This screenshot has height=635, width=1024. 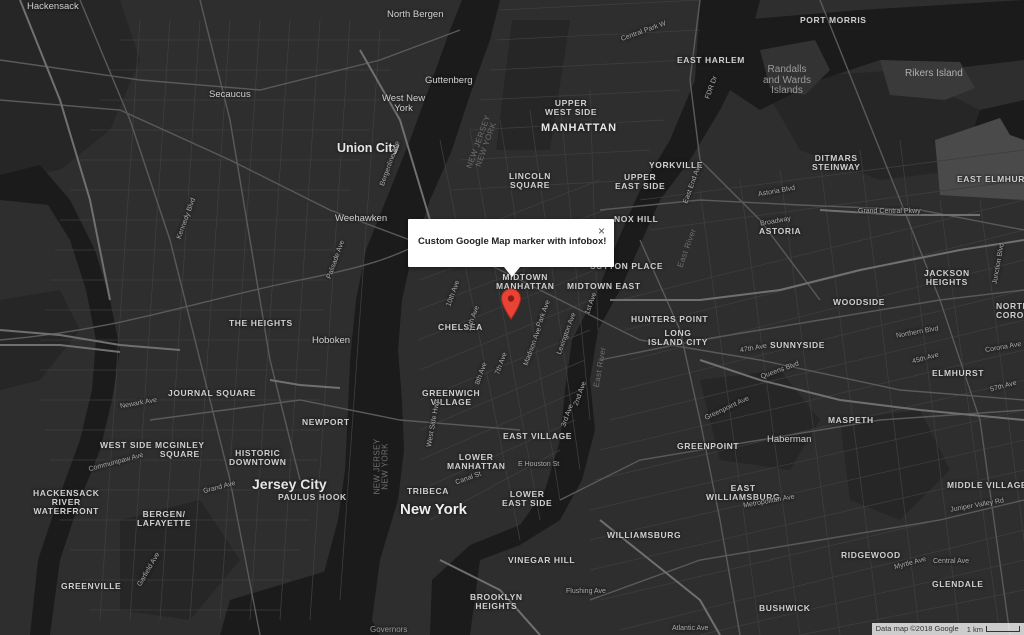 What do you see at coordinates (974, 629) in the screenshot?
I see `scale-label: 1 km` at bounding box center [974, 629].